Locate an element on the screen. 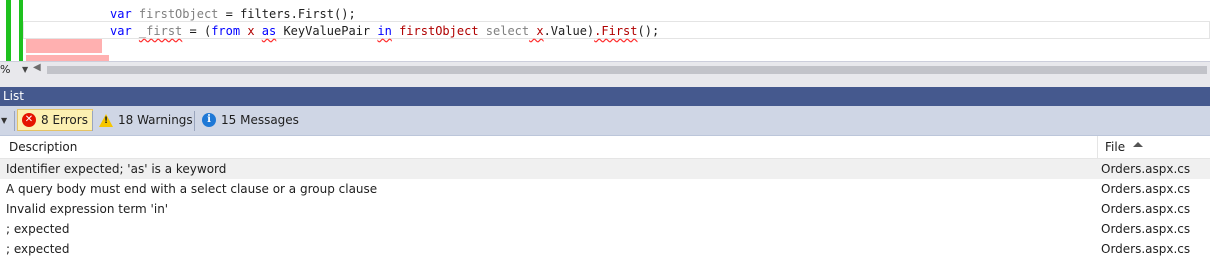 The image size is (1210, 261). code-rest: = filters.First(); is located at coordinates (287, 14).